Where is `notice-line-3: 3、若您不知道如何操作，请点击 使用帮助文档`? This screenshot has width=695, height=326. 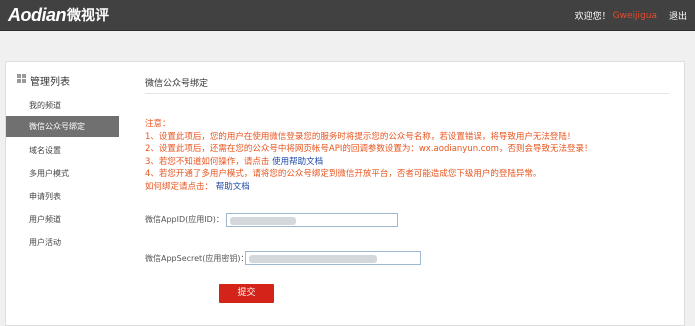 notice-line-3: 3、若您不知道如何操作，请点击 使用帮助文档 is located at coordinates (410, 162).